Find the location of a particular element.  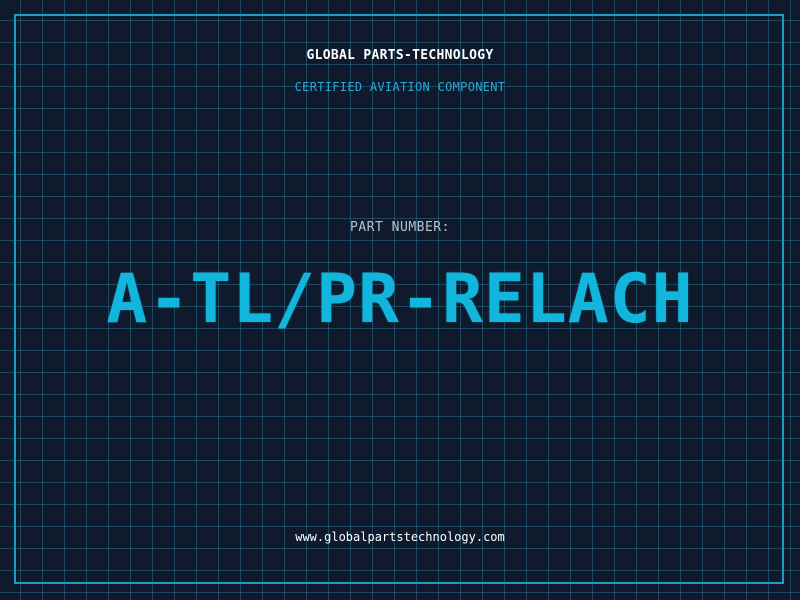

company-name: GLOBAL PARTS-TECHNOLOGY is located at coordinates (400, 55).